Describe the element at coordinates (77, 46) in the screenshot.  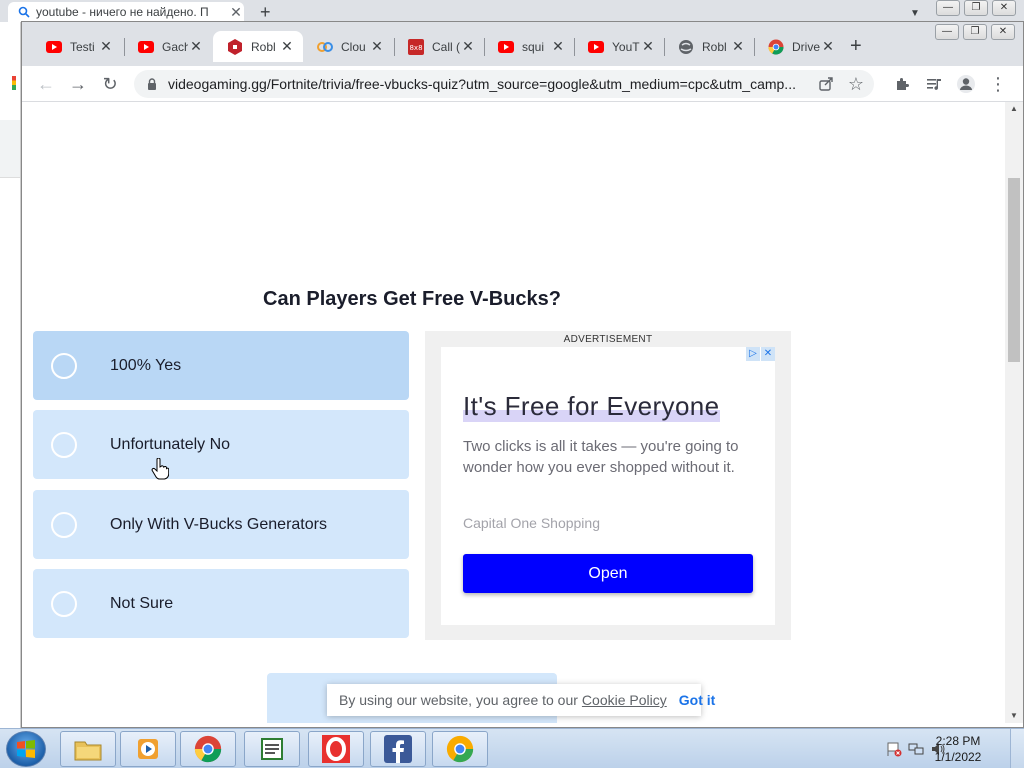
I see `tab-1: Testi ✕` at that location.